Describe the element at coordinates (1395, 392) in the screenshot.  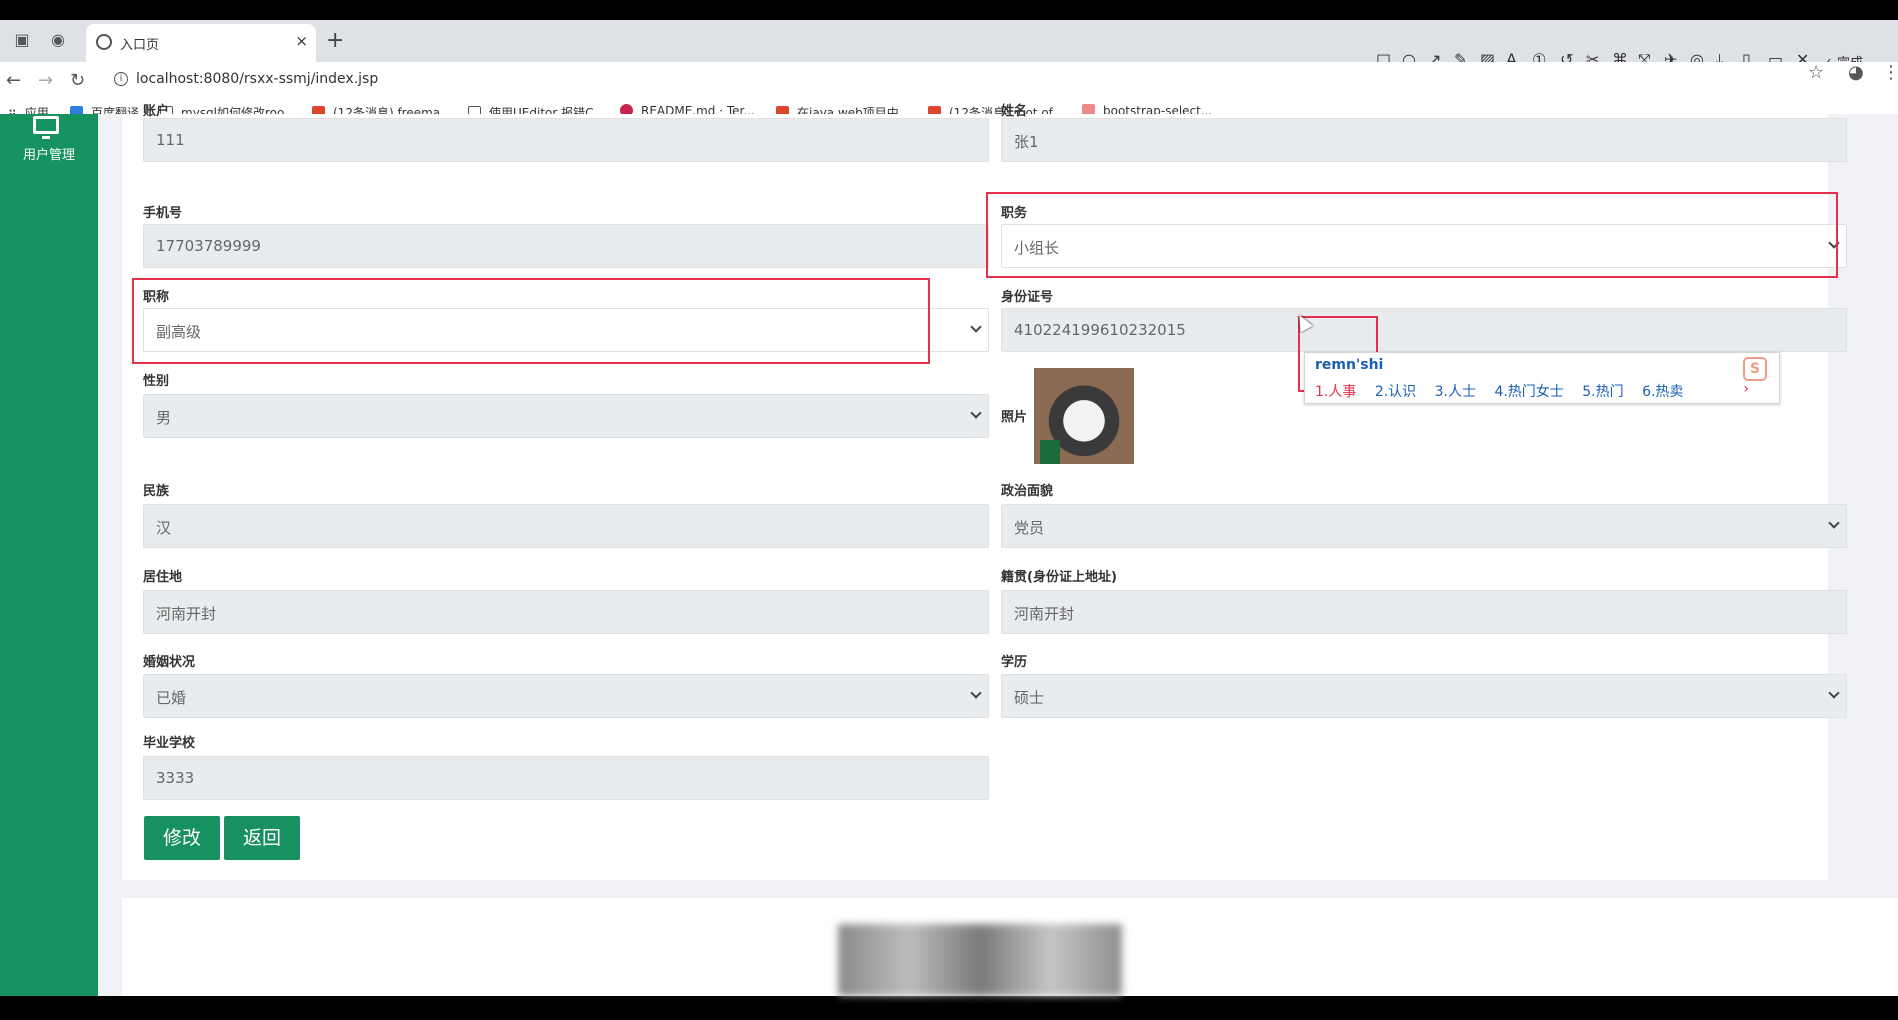
I see `ime-candidate: 2.认识` at that location.